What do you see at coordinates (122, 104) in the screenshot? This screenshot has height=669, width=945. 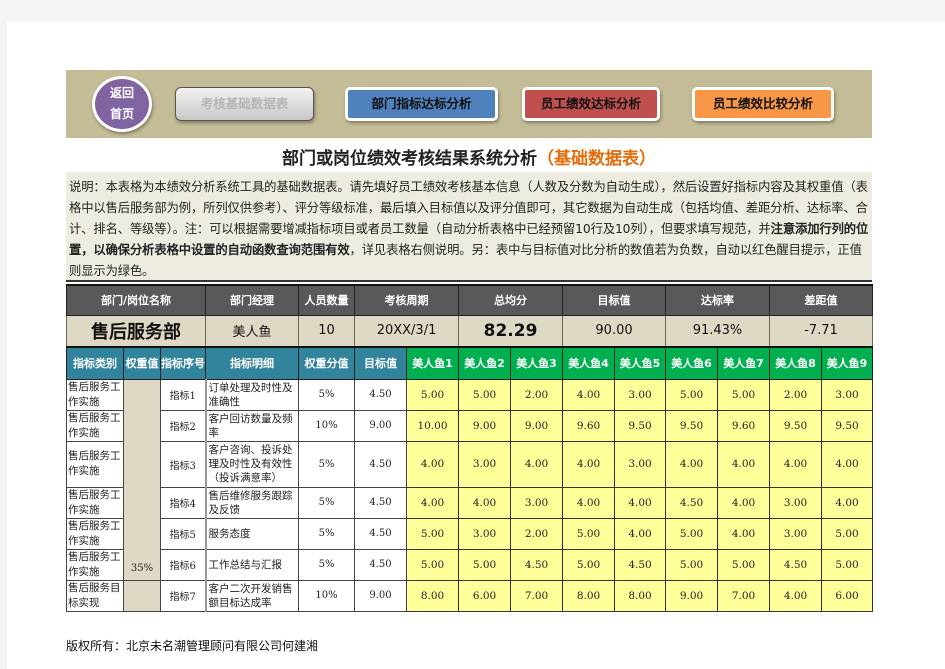 I see `home-button: 返回 首页` at bounding box center [122, 104].